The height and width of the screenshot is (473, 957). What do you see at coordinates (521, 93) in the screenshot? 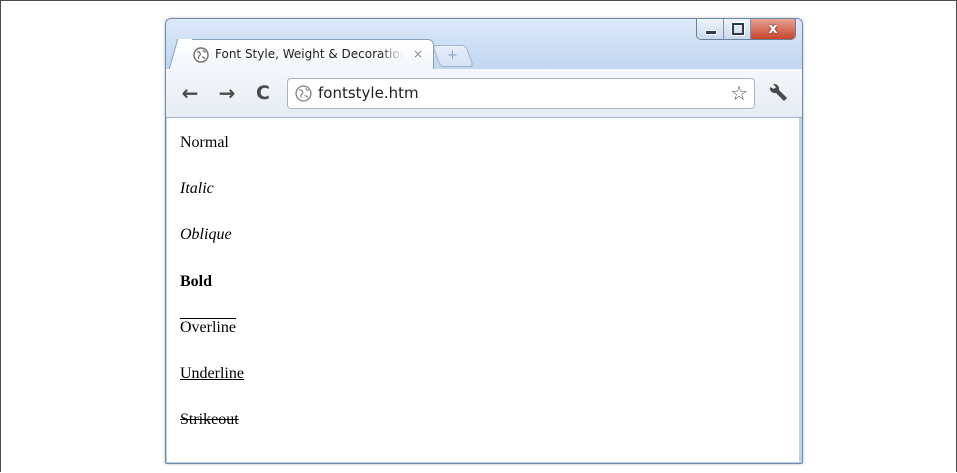
I see `address-bar: fontstyle.htm ☆` at bounding box center [521, 93].